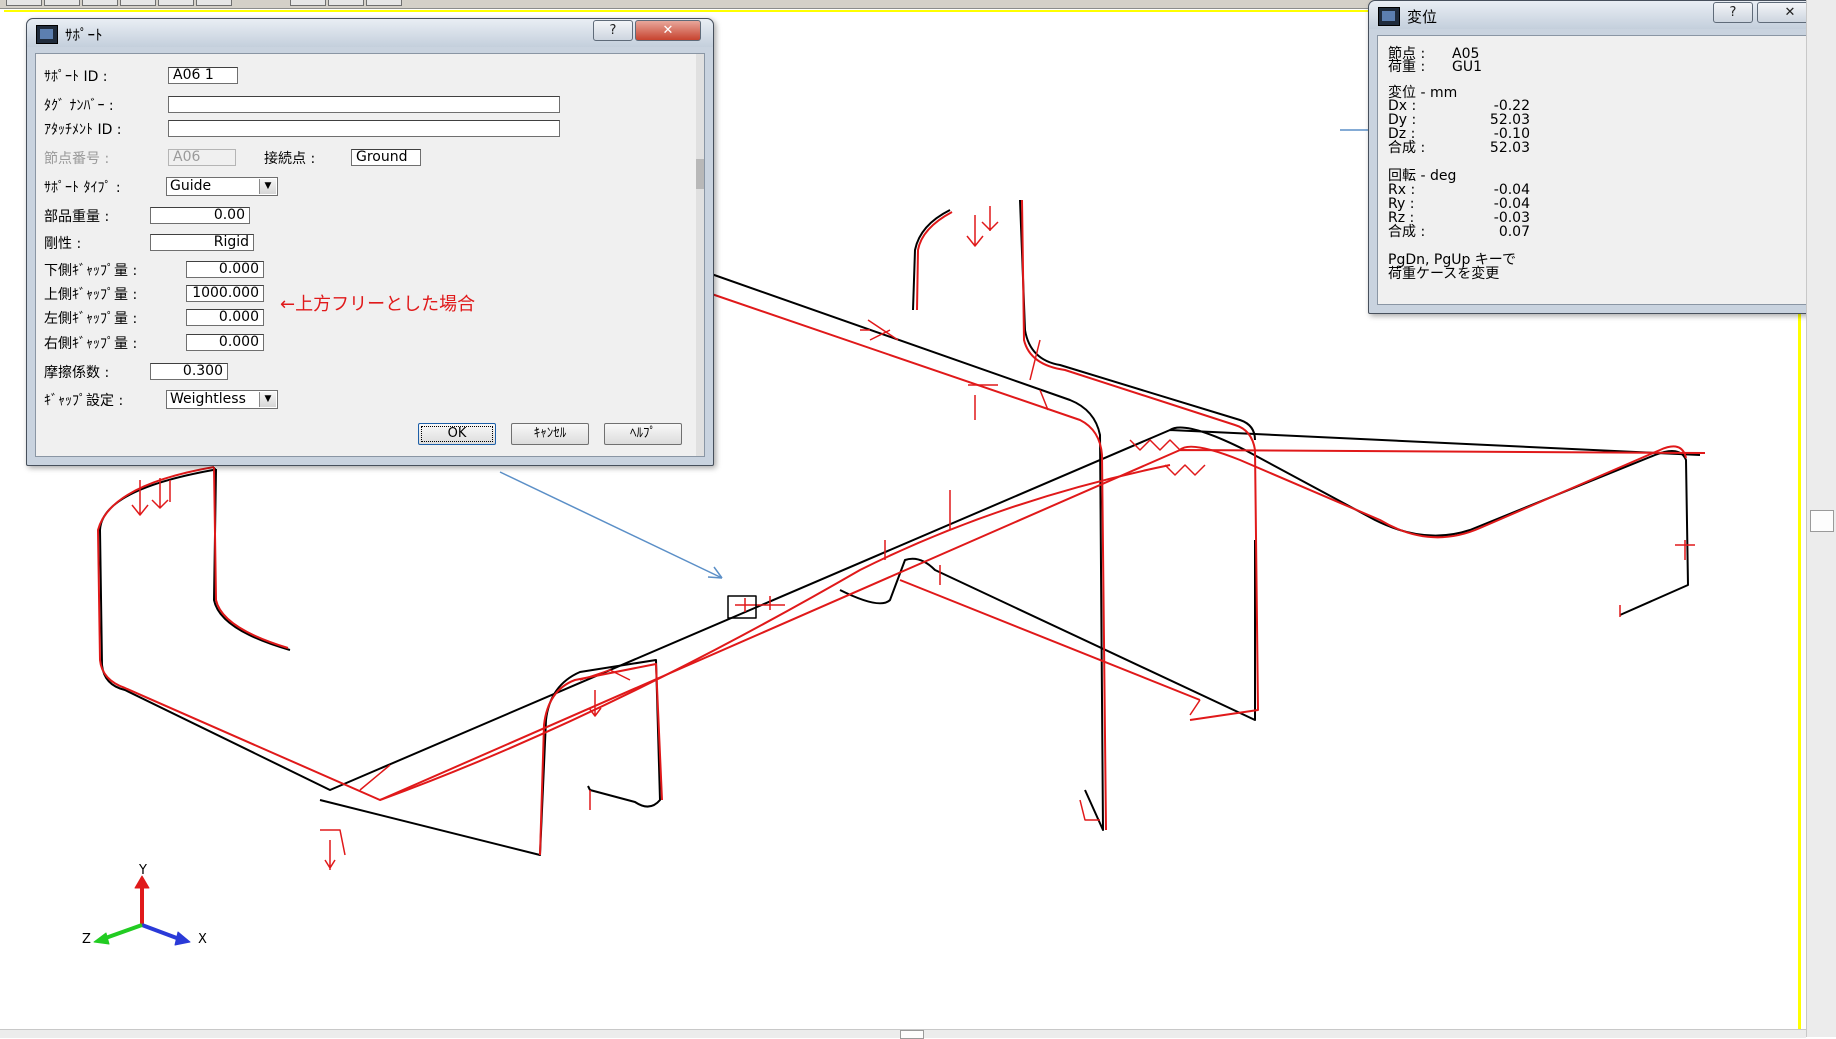 Image resolution: width=1836 pixels, height=1039 pixels. Describe the element at coordinates (378, 304) in the screenshot. I see `upper-free-annotation: ←上方フリーとした場合` at that location.